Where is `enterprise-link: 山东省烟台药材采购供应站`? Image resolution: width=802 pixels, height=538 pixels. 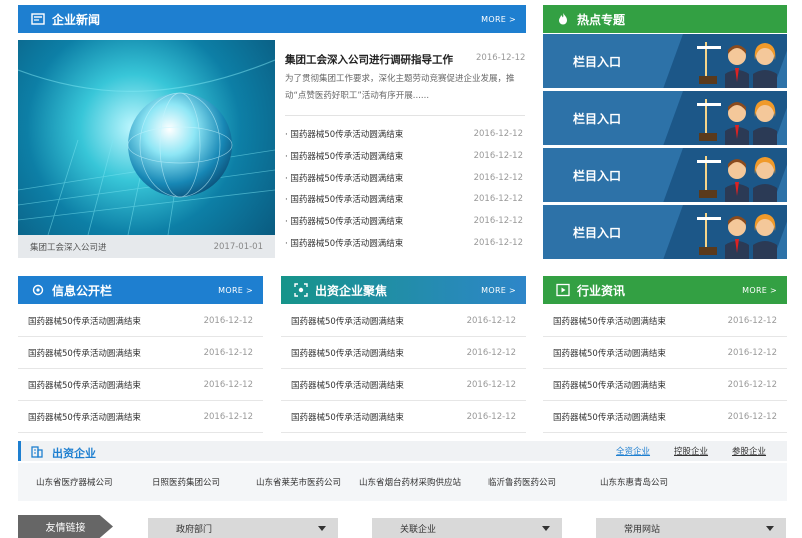
enterprise-link: 山东省烟台药材采购供应站 is located at coordinates (410, 482).